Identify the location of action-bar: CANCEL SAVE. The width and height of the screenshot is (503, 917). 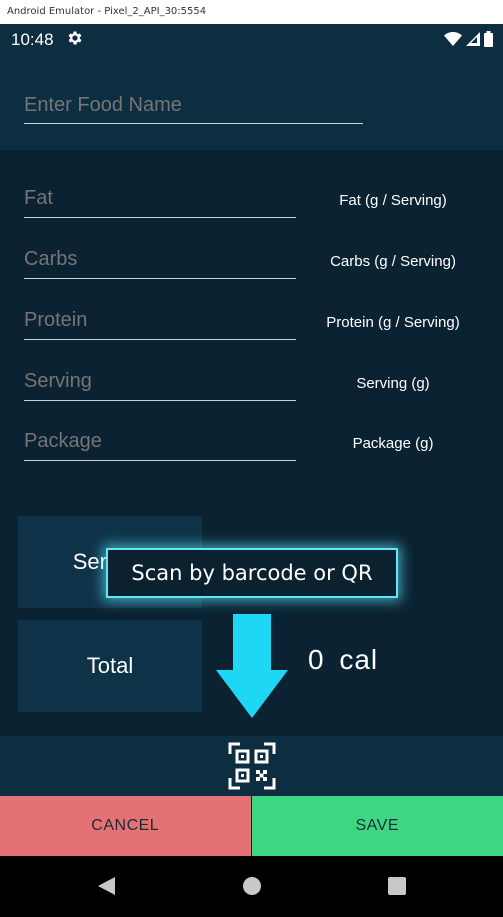
(251, 826).